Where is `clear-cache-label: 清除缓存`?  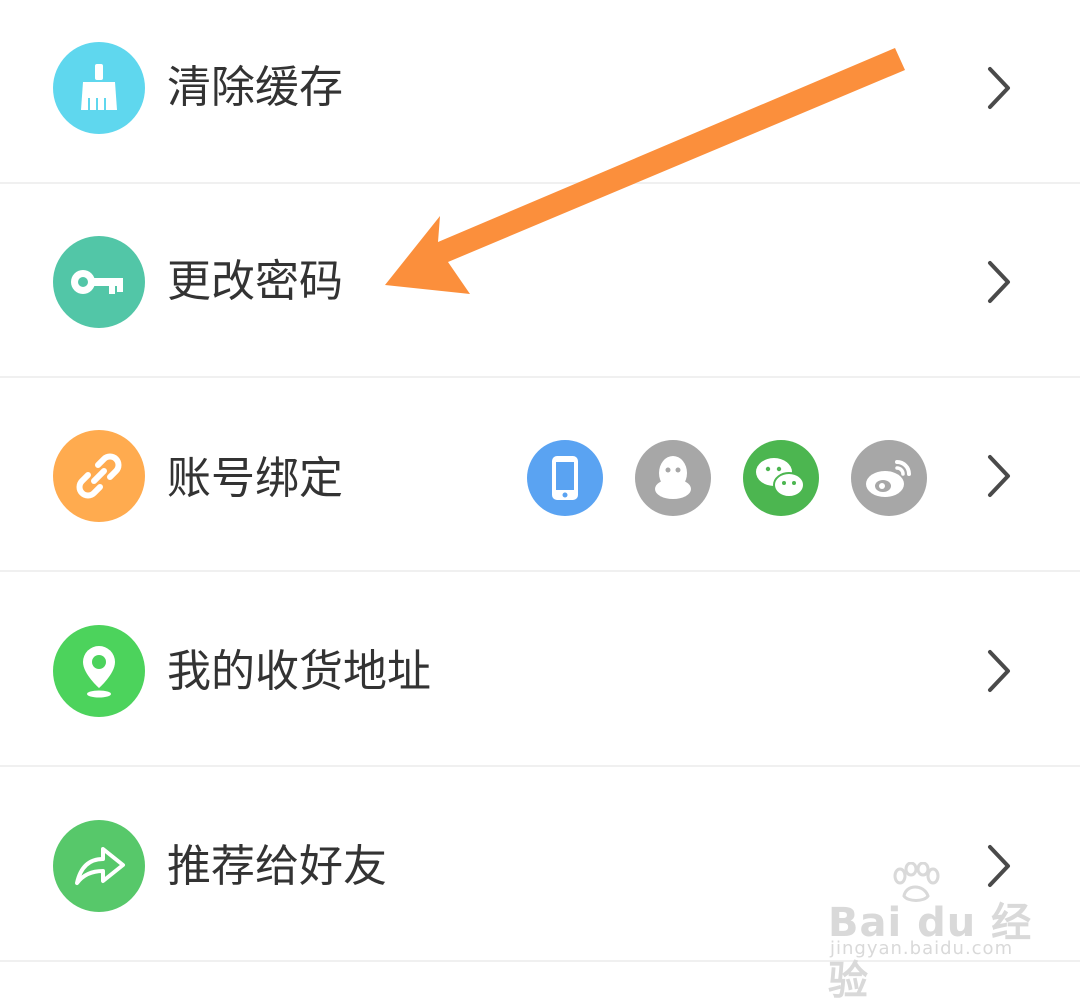 clear-cache-label: 清除缓存 is located at coordinates (255, 87).